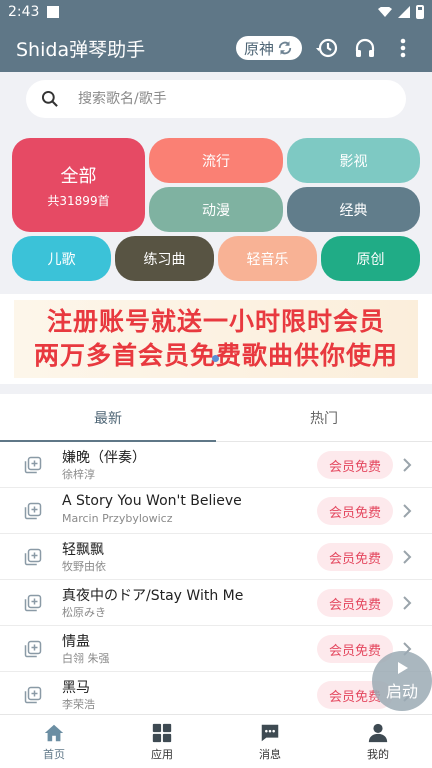  I want to click on history-icon, so click(327, 48).